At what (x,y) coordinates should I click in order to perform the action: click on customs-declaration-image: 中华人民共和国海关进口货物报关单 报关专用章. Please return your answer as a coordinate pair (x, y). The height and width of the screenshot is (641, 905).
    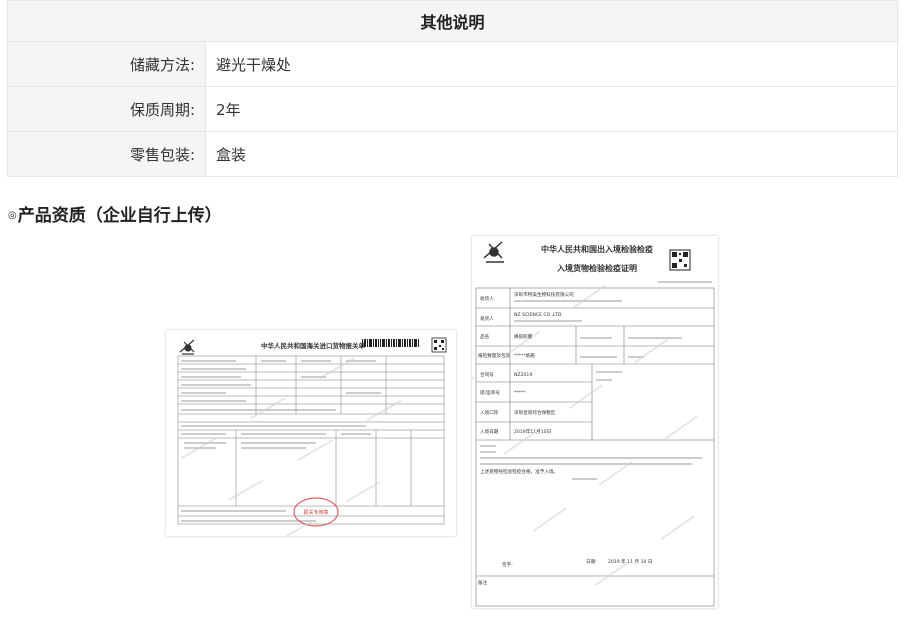
    Looking at the image, I should click on (311, 433).